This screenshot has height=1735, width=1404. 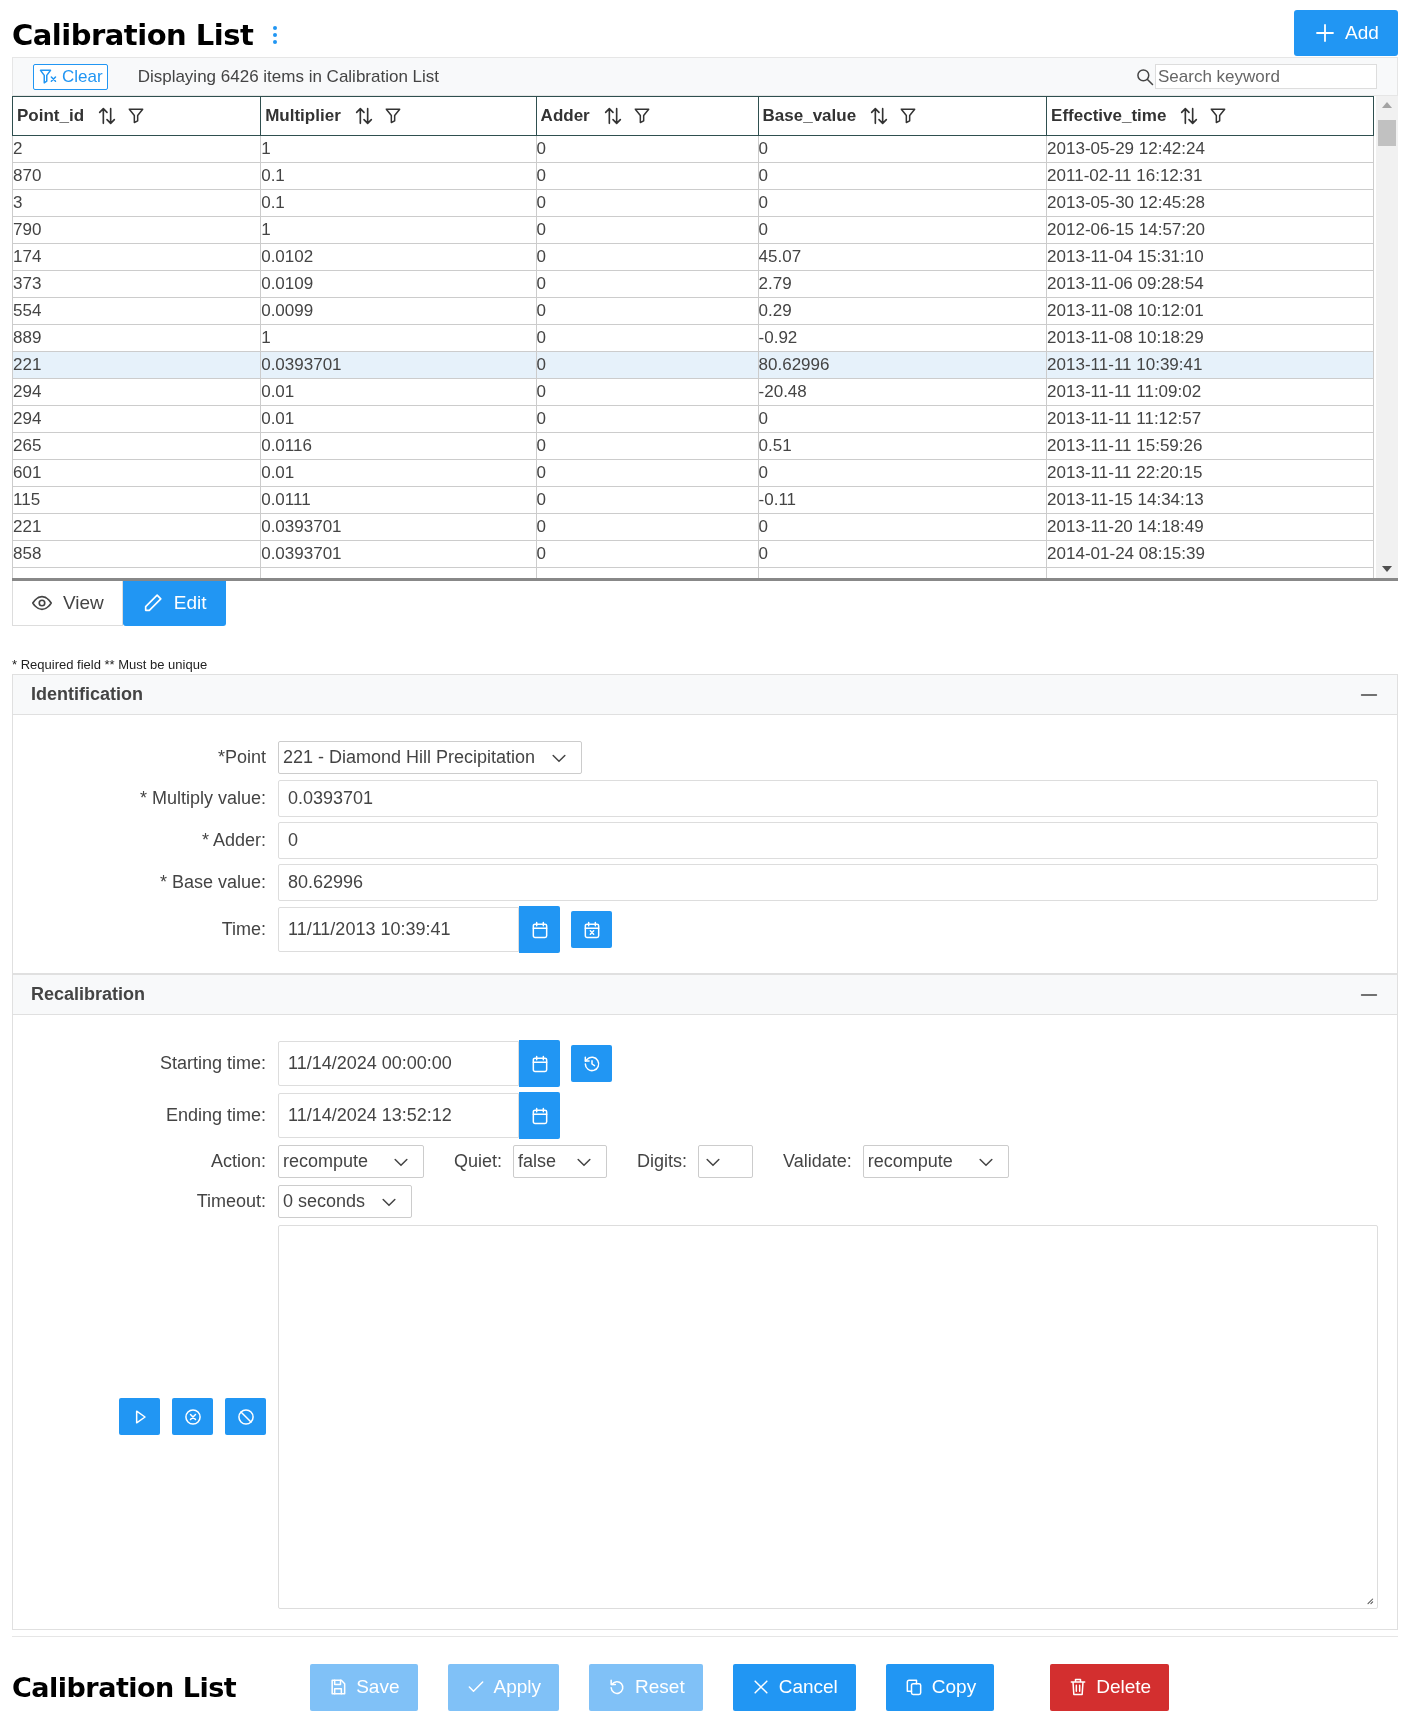 What do you see at coordinates (287, 256) in the screenshot?
I see `table-cell: 0.0102` at bounding box center [287, 256].